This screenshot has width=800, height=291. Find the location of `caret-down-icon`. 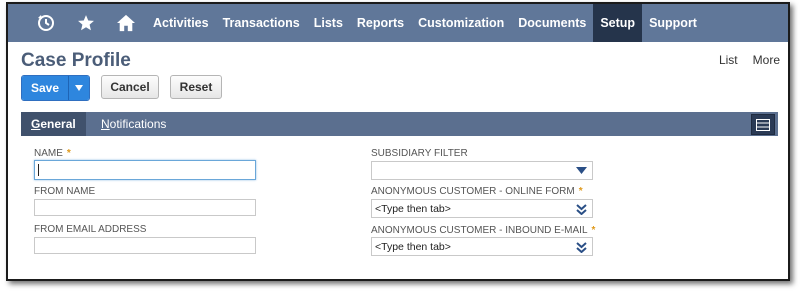

caret-down-icon is located at coordinates (79, 88).